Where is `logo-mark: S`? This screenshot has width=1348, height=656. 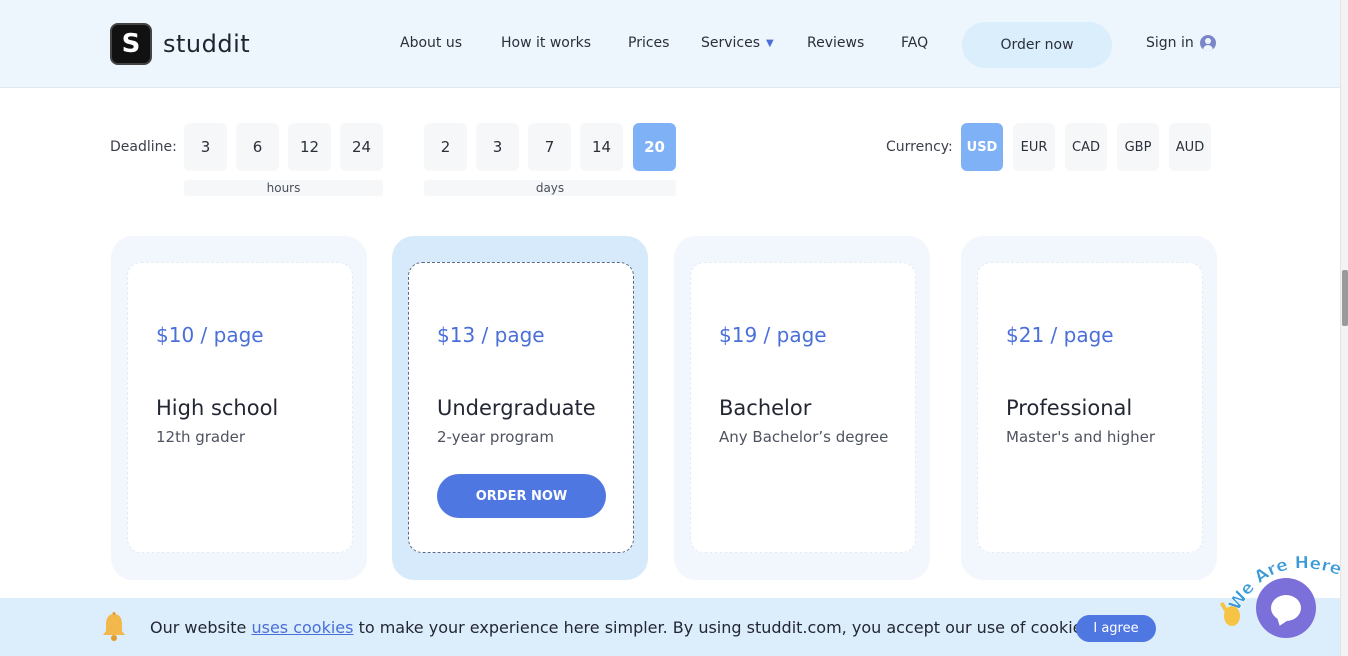 logo-mark: S is located at coordinates (131, 44).